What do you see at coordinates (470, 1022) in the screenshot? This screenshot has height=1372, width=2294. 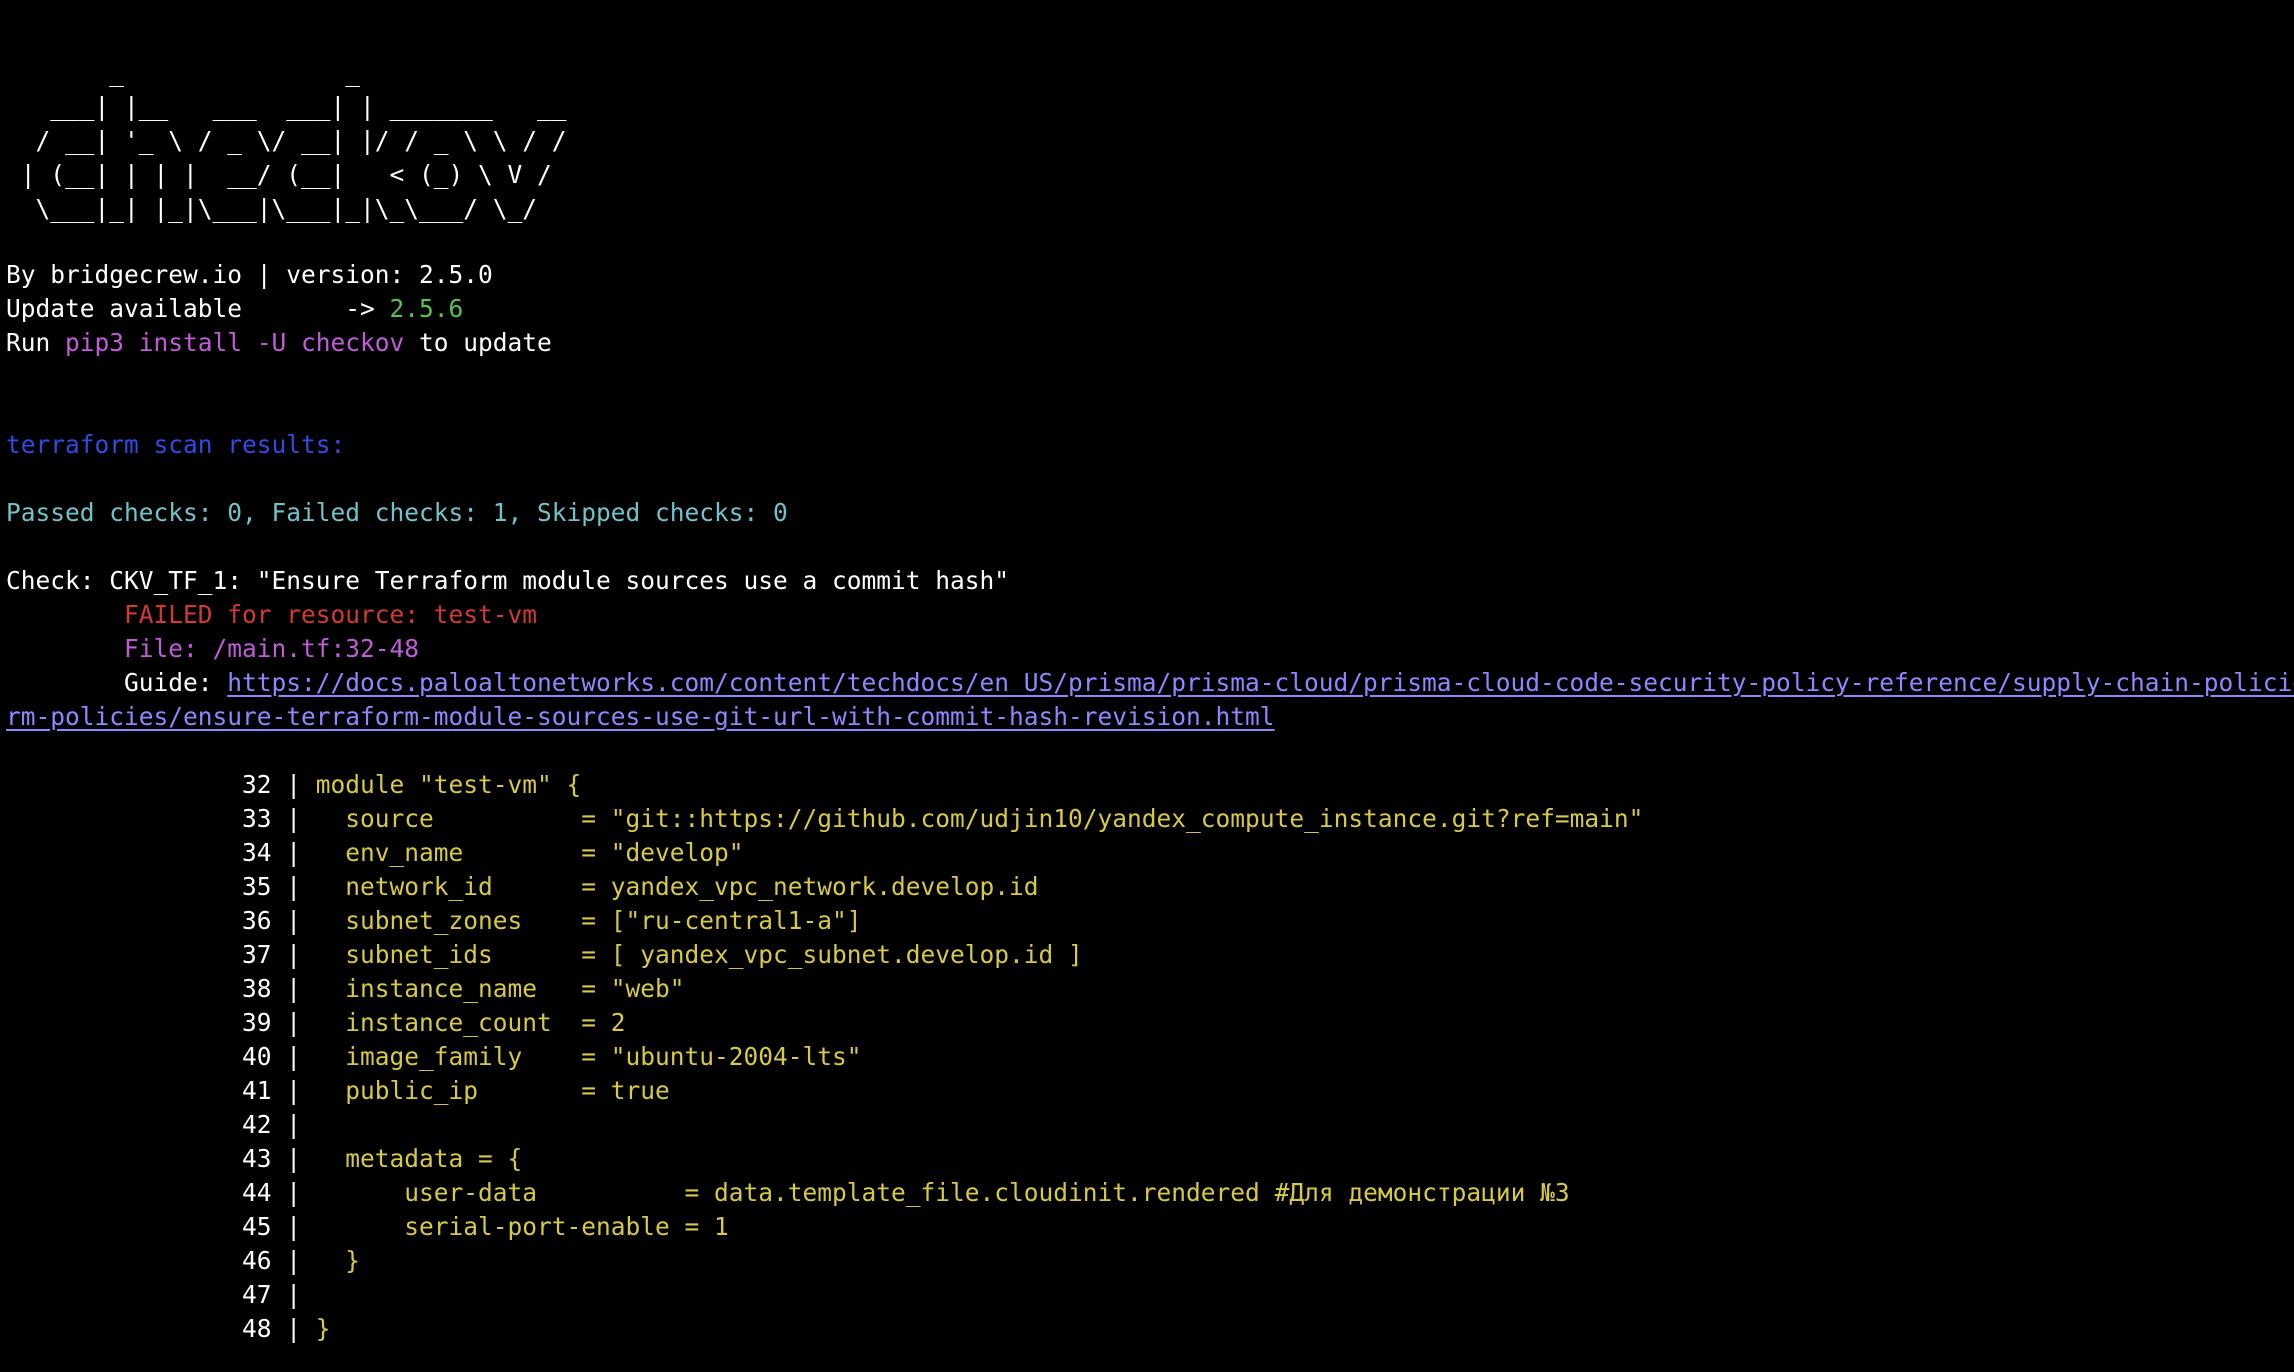 I see `code-text: instance_count = 2` at bounding box center [470, 1022].